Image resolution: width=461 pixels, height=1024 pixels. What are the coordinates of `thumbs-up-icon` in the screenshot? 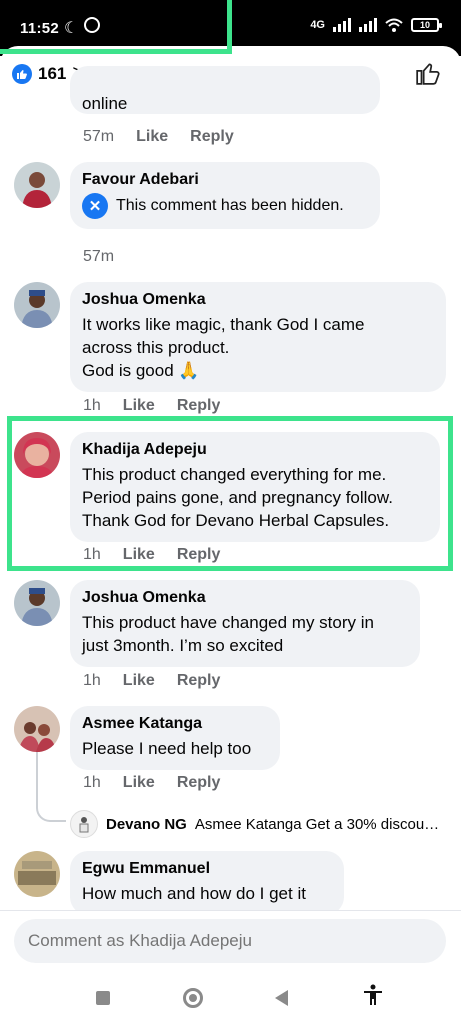 It's located at (428, 75).